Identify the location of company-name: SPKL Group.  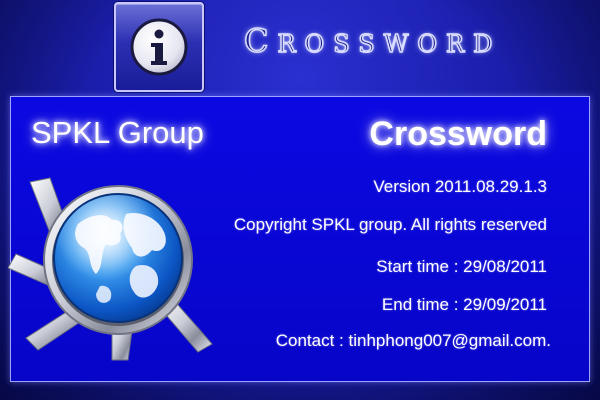
(117, 132).